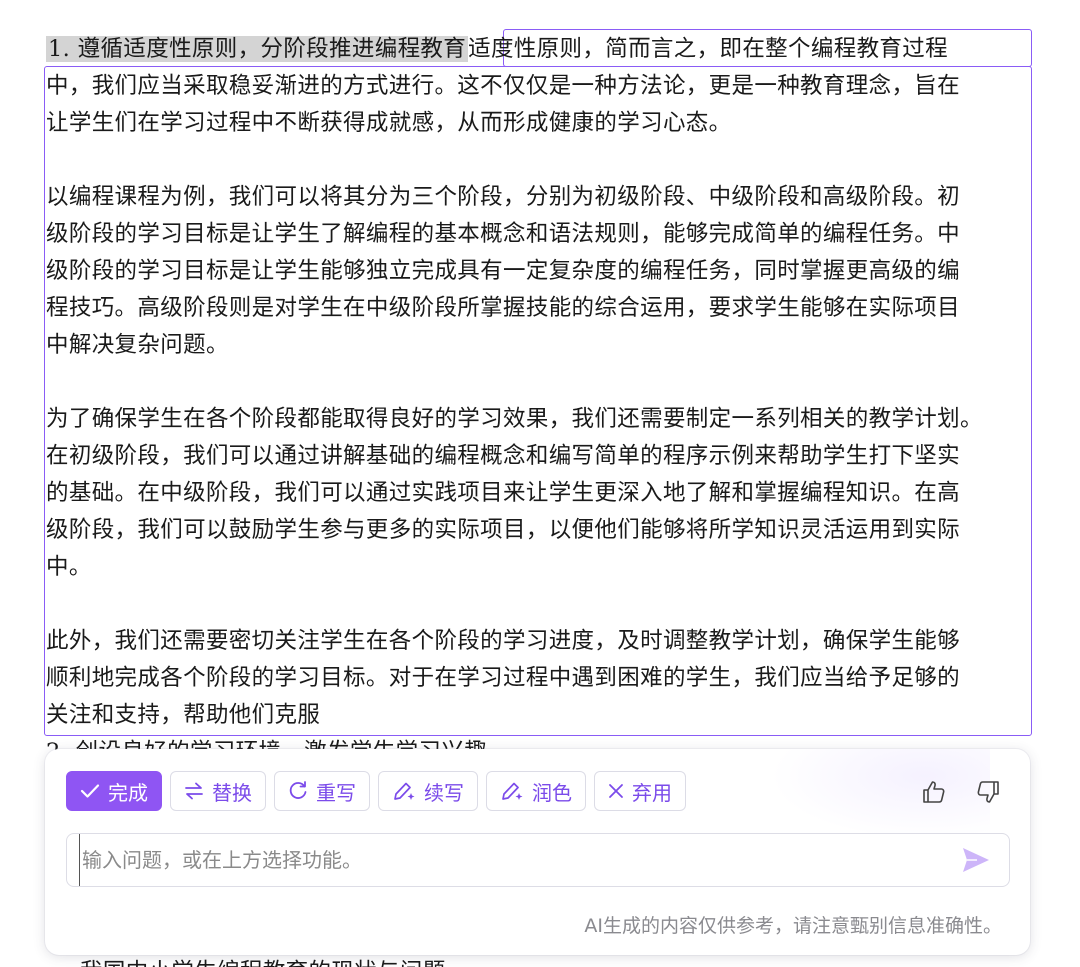 The image size is (1080, 967). What do you see at coordinates (389, 123) in the screenshot?
I see `paragraph-1-line-3: 让学生们在学习过程中不断获得成就感，从而形成健康的学习心态。` at bounding box center [389, 123].